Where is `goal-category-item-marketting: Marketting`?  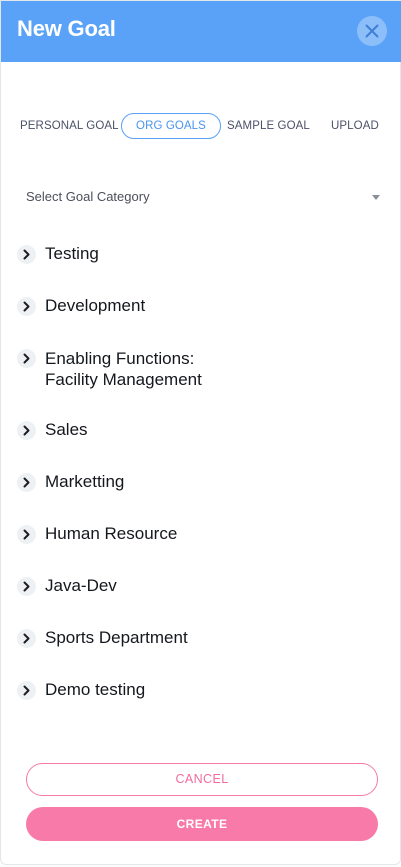 goal-category-item-marketting: Marketting is located at coordinates (197, 483).